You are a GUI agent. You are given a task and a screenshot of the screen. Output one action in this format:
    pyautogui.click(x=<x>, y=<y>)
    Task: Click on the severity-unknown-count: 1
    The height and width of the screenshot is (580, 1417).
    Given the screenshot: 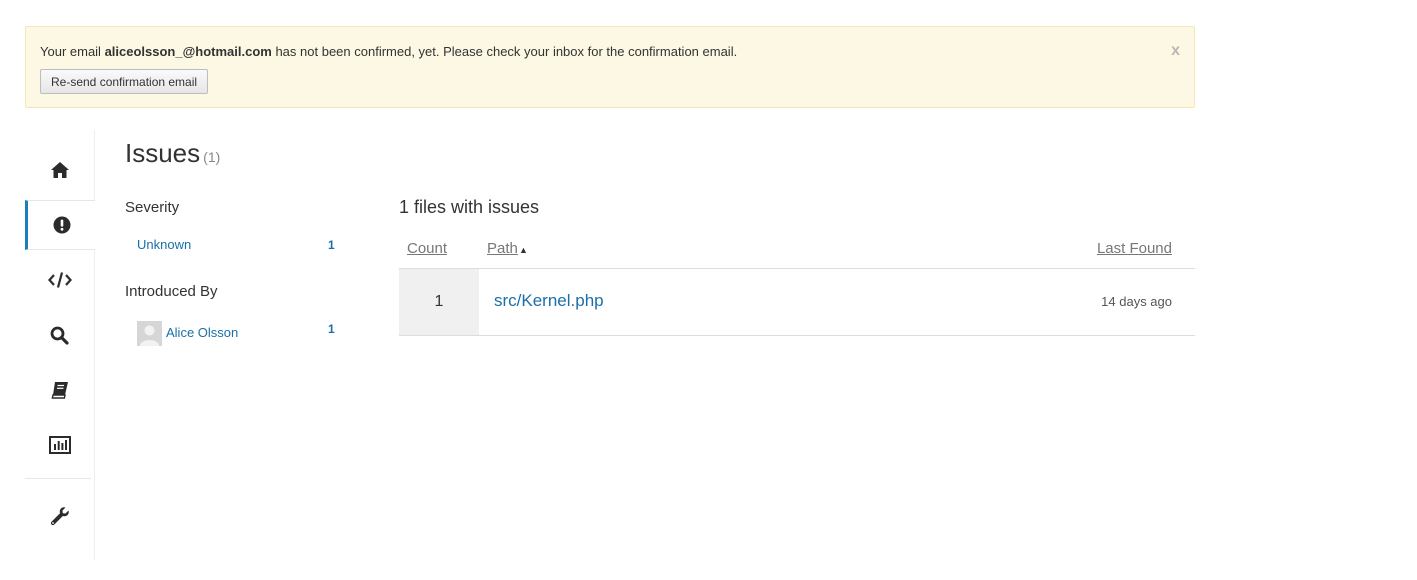 What is the action you would take?
    pyautogui.click(x=331, y=245)
    